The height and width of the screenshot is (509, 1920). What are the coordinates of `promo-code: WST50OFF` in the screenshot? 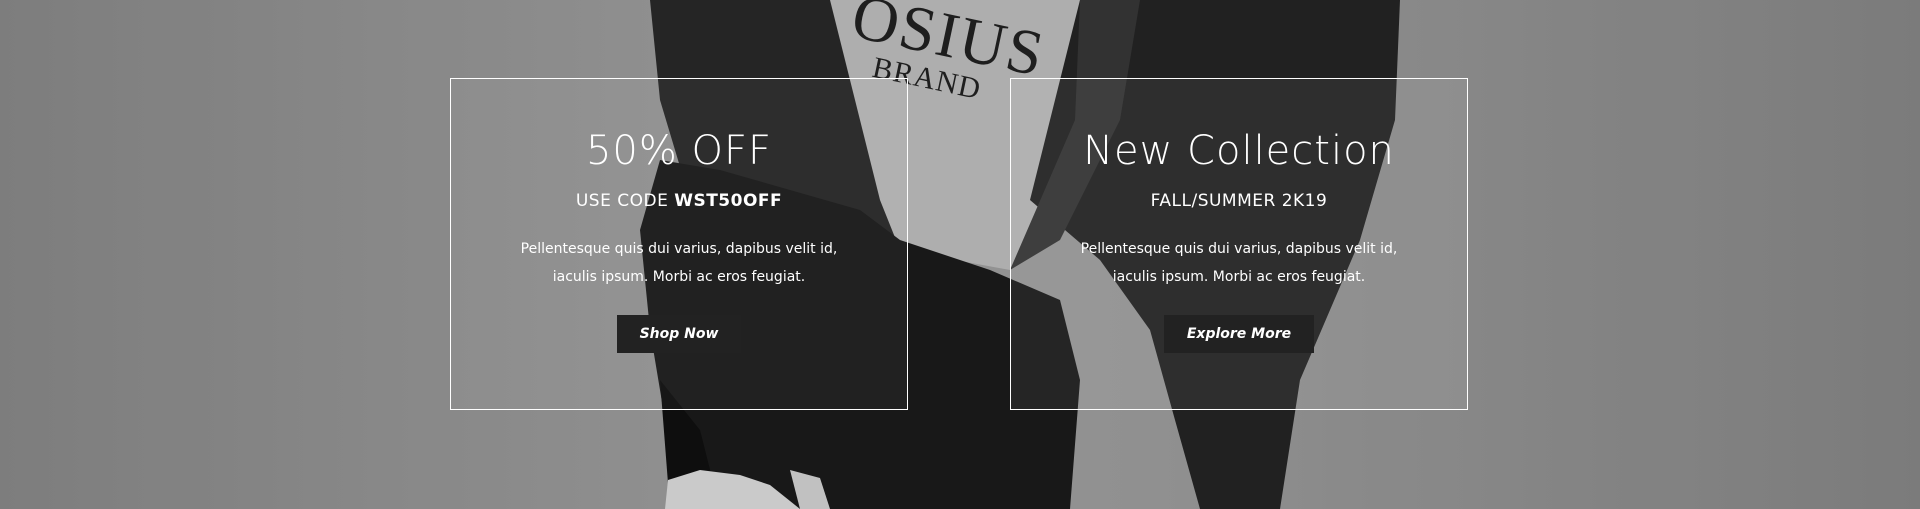 It's located at (728, 201).